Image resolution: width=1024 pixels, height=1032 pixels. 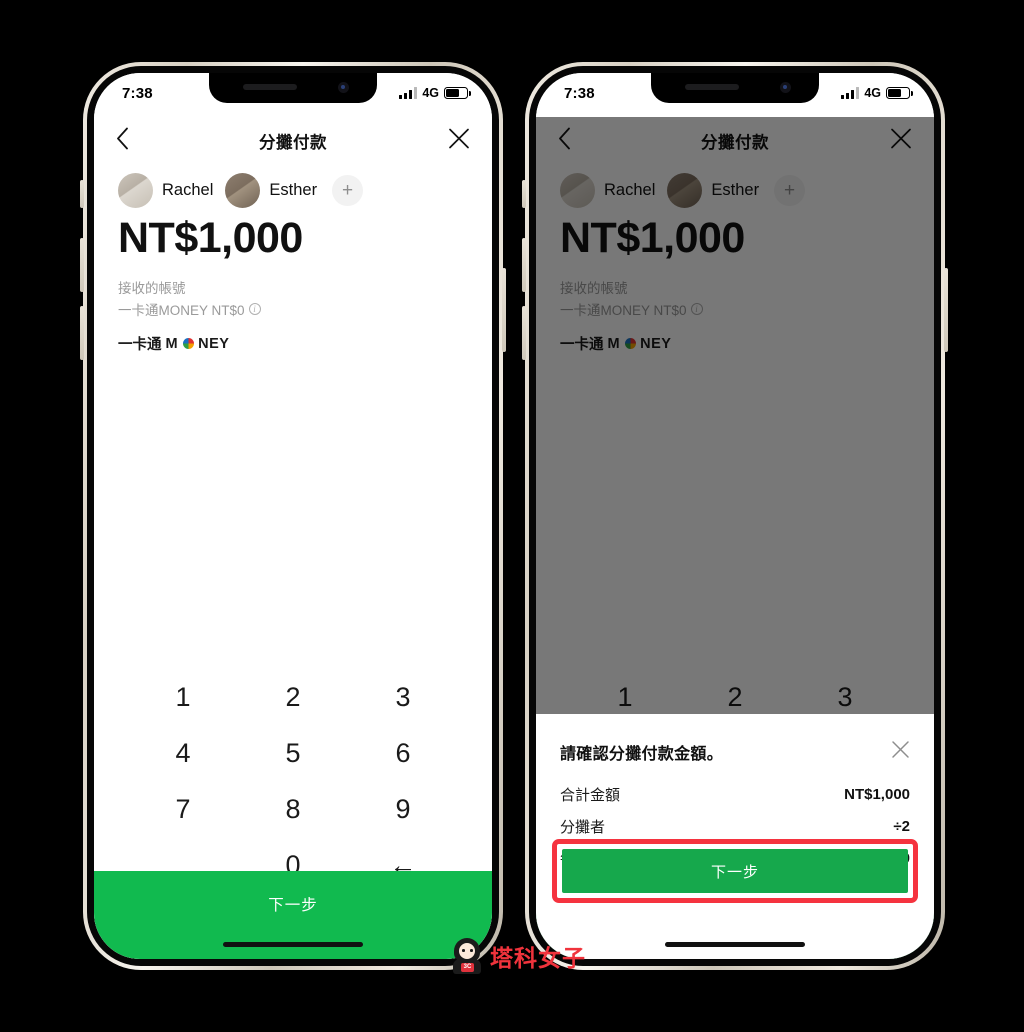 I want to click on add-participant-button: +, so click(x=348, y=190).